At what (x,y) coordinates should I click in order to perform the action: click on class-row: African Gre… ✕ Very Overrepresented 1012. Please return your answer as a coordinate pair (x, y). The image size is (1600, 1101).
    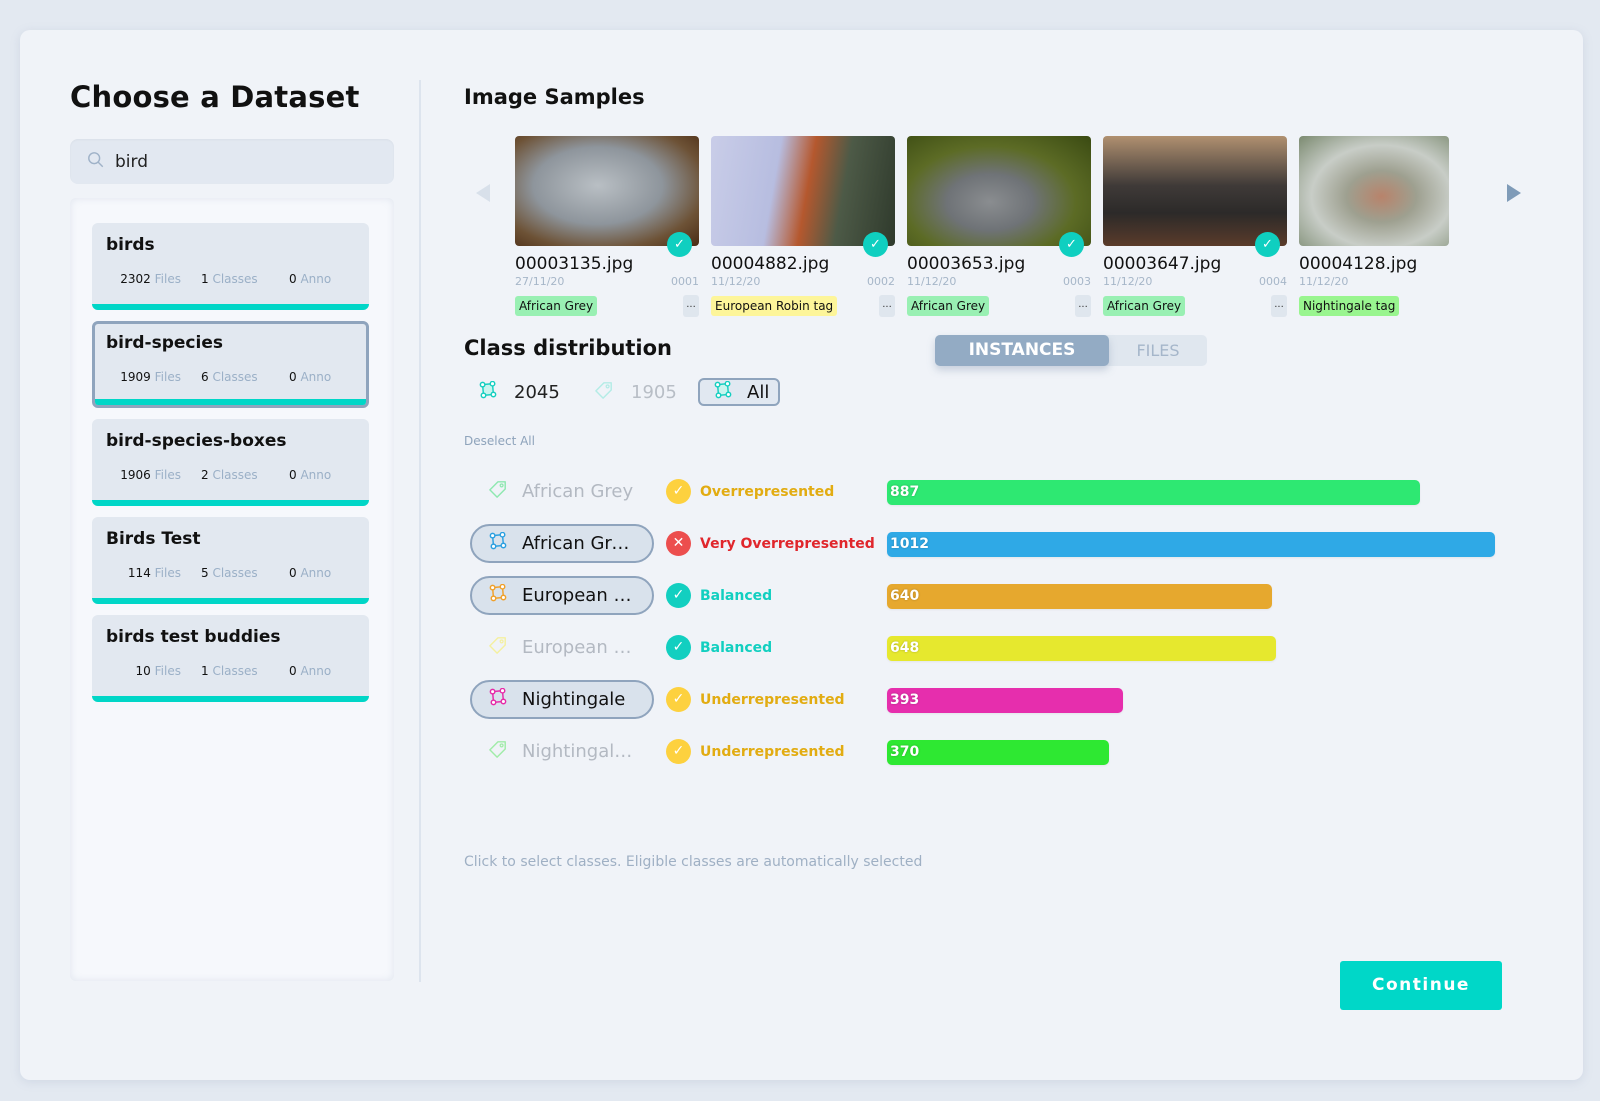
    Looking at the image, I should click on (995, 544).